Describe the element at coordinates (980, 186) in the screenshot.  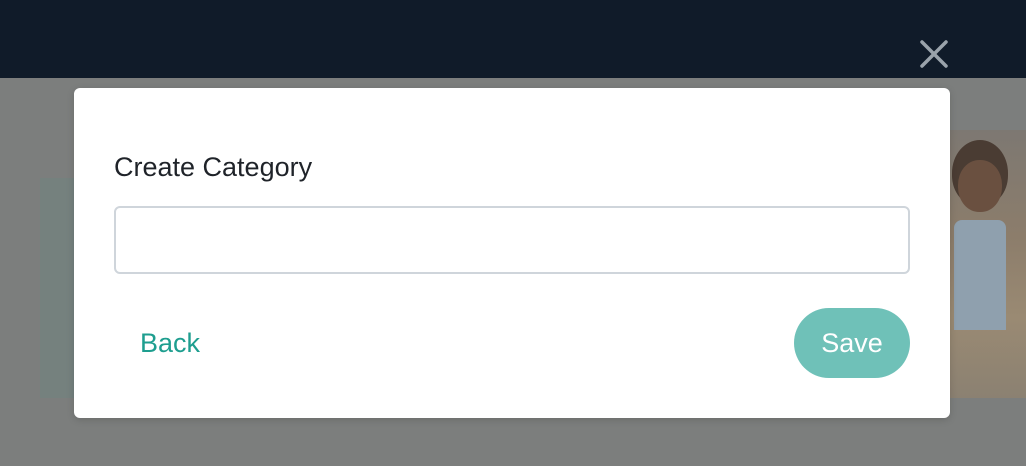
I see `photo-face` at that location.